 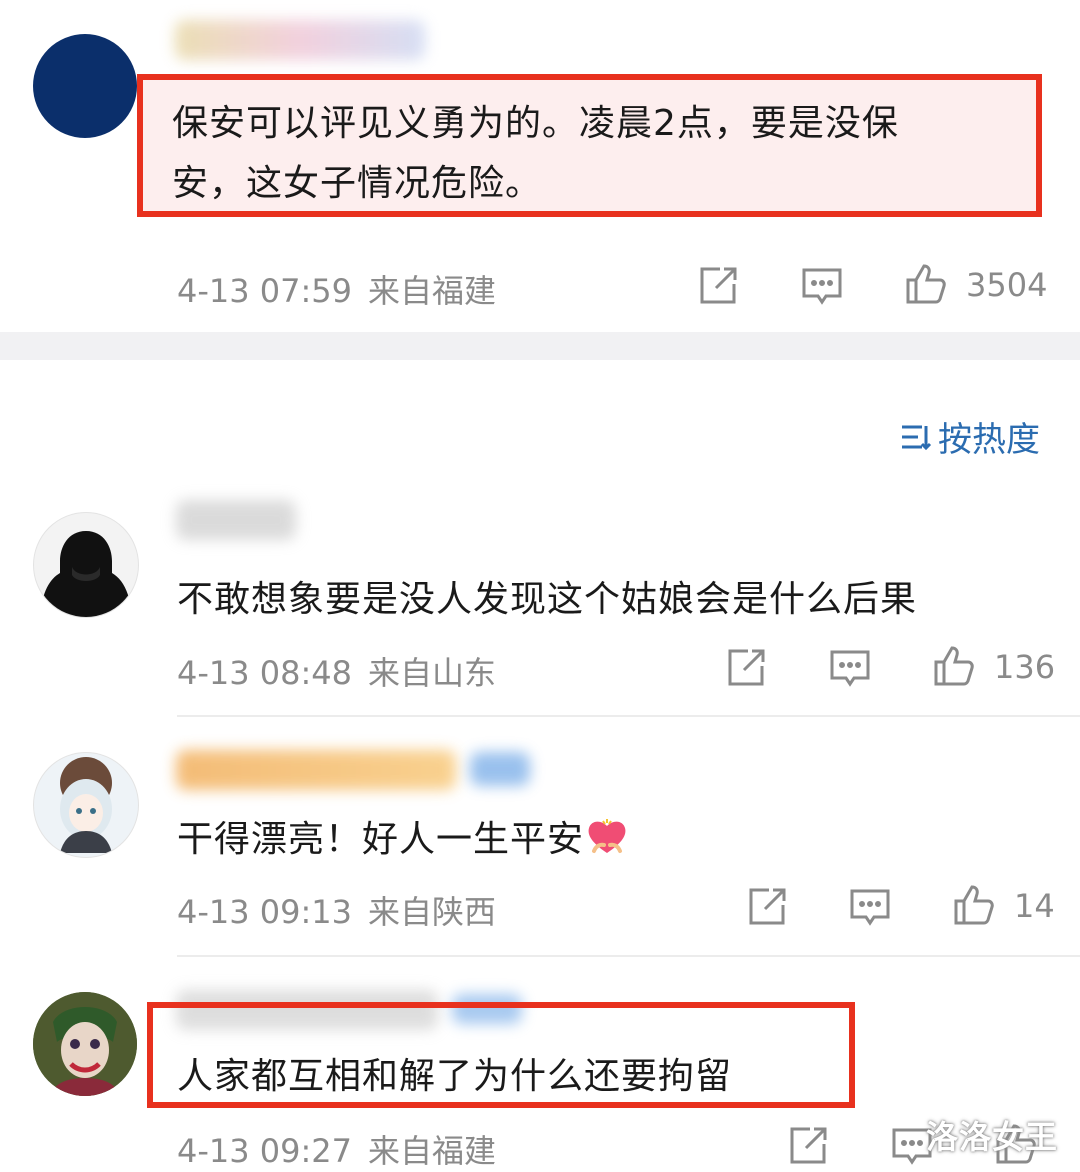 I want to click on comment-meta: 4-13 09:27 来自福建, so click(x=336, y=1149).